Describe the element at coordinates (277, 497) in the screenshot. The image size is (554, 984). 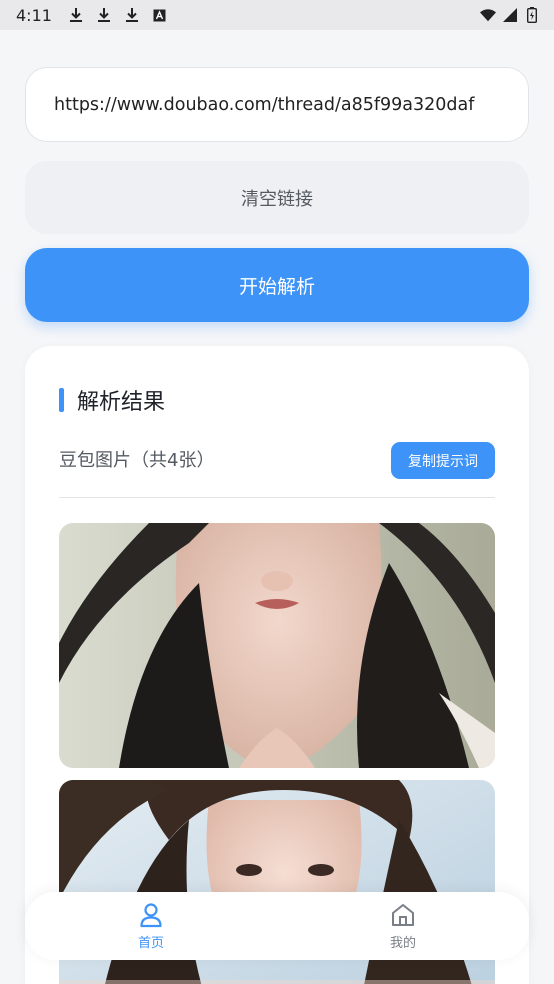
I see `divider` at that location.